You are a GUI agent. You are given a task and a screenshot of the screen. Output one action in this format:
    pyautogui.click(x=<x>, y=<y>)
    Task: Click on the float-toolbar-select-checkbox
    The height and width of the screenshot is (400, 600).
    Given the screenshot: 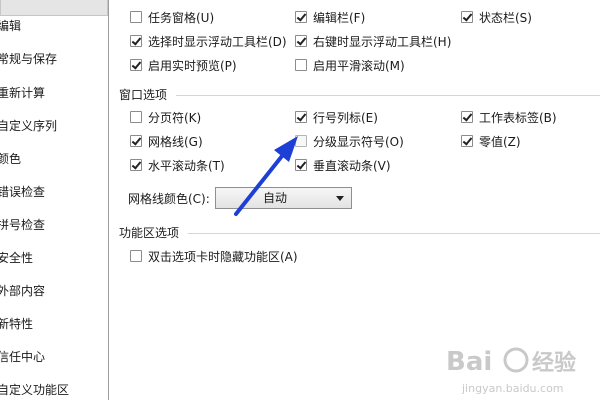 What is the action you would take?
    pyautogui.click(x=136, y=41)
    